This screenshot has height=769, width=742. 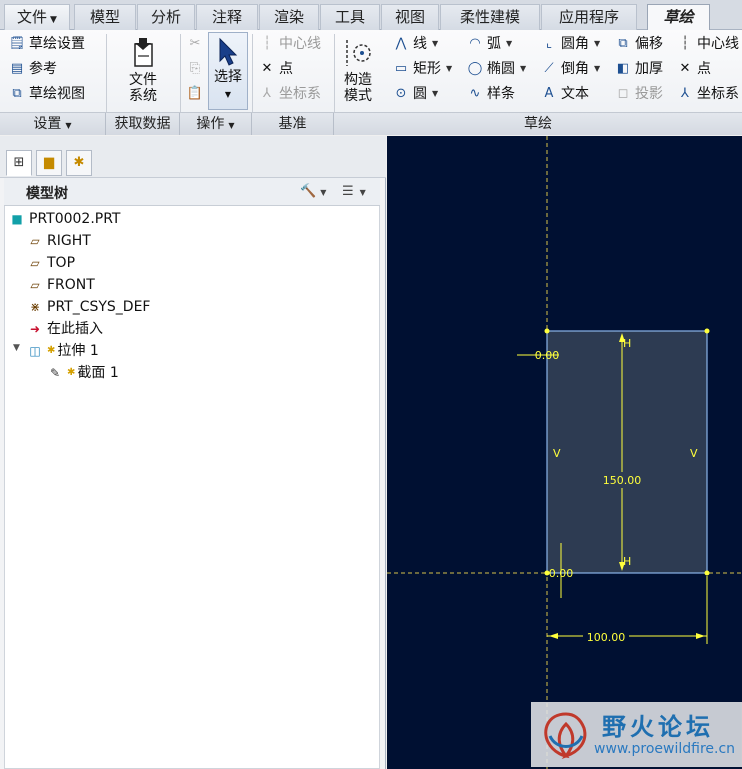 What do you see at coordinates (638, 69) in the screenshot?
I see `thicken-button: ◧ 加厚` at bounding box center [638, 69].